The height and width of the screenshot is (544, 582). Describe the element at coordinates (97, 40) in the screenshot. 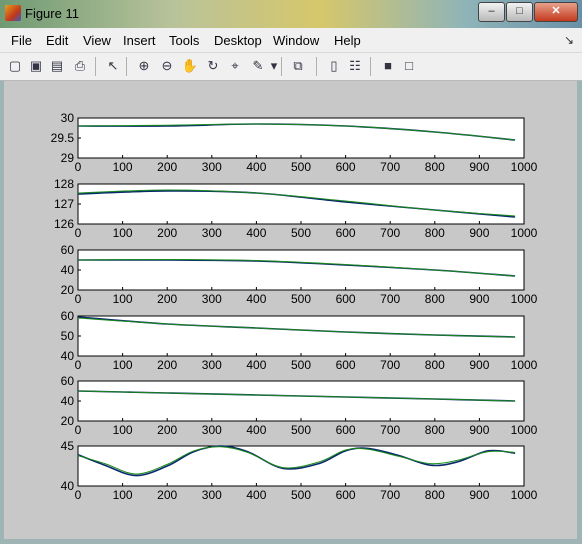

I see `menu-view: View` at that location.